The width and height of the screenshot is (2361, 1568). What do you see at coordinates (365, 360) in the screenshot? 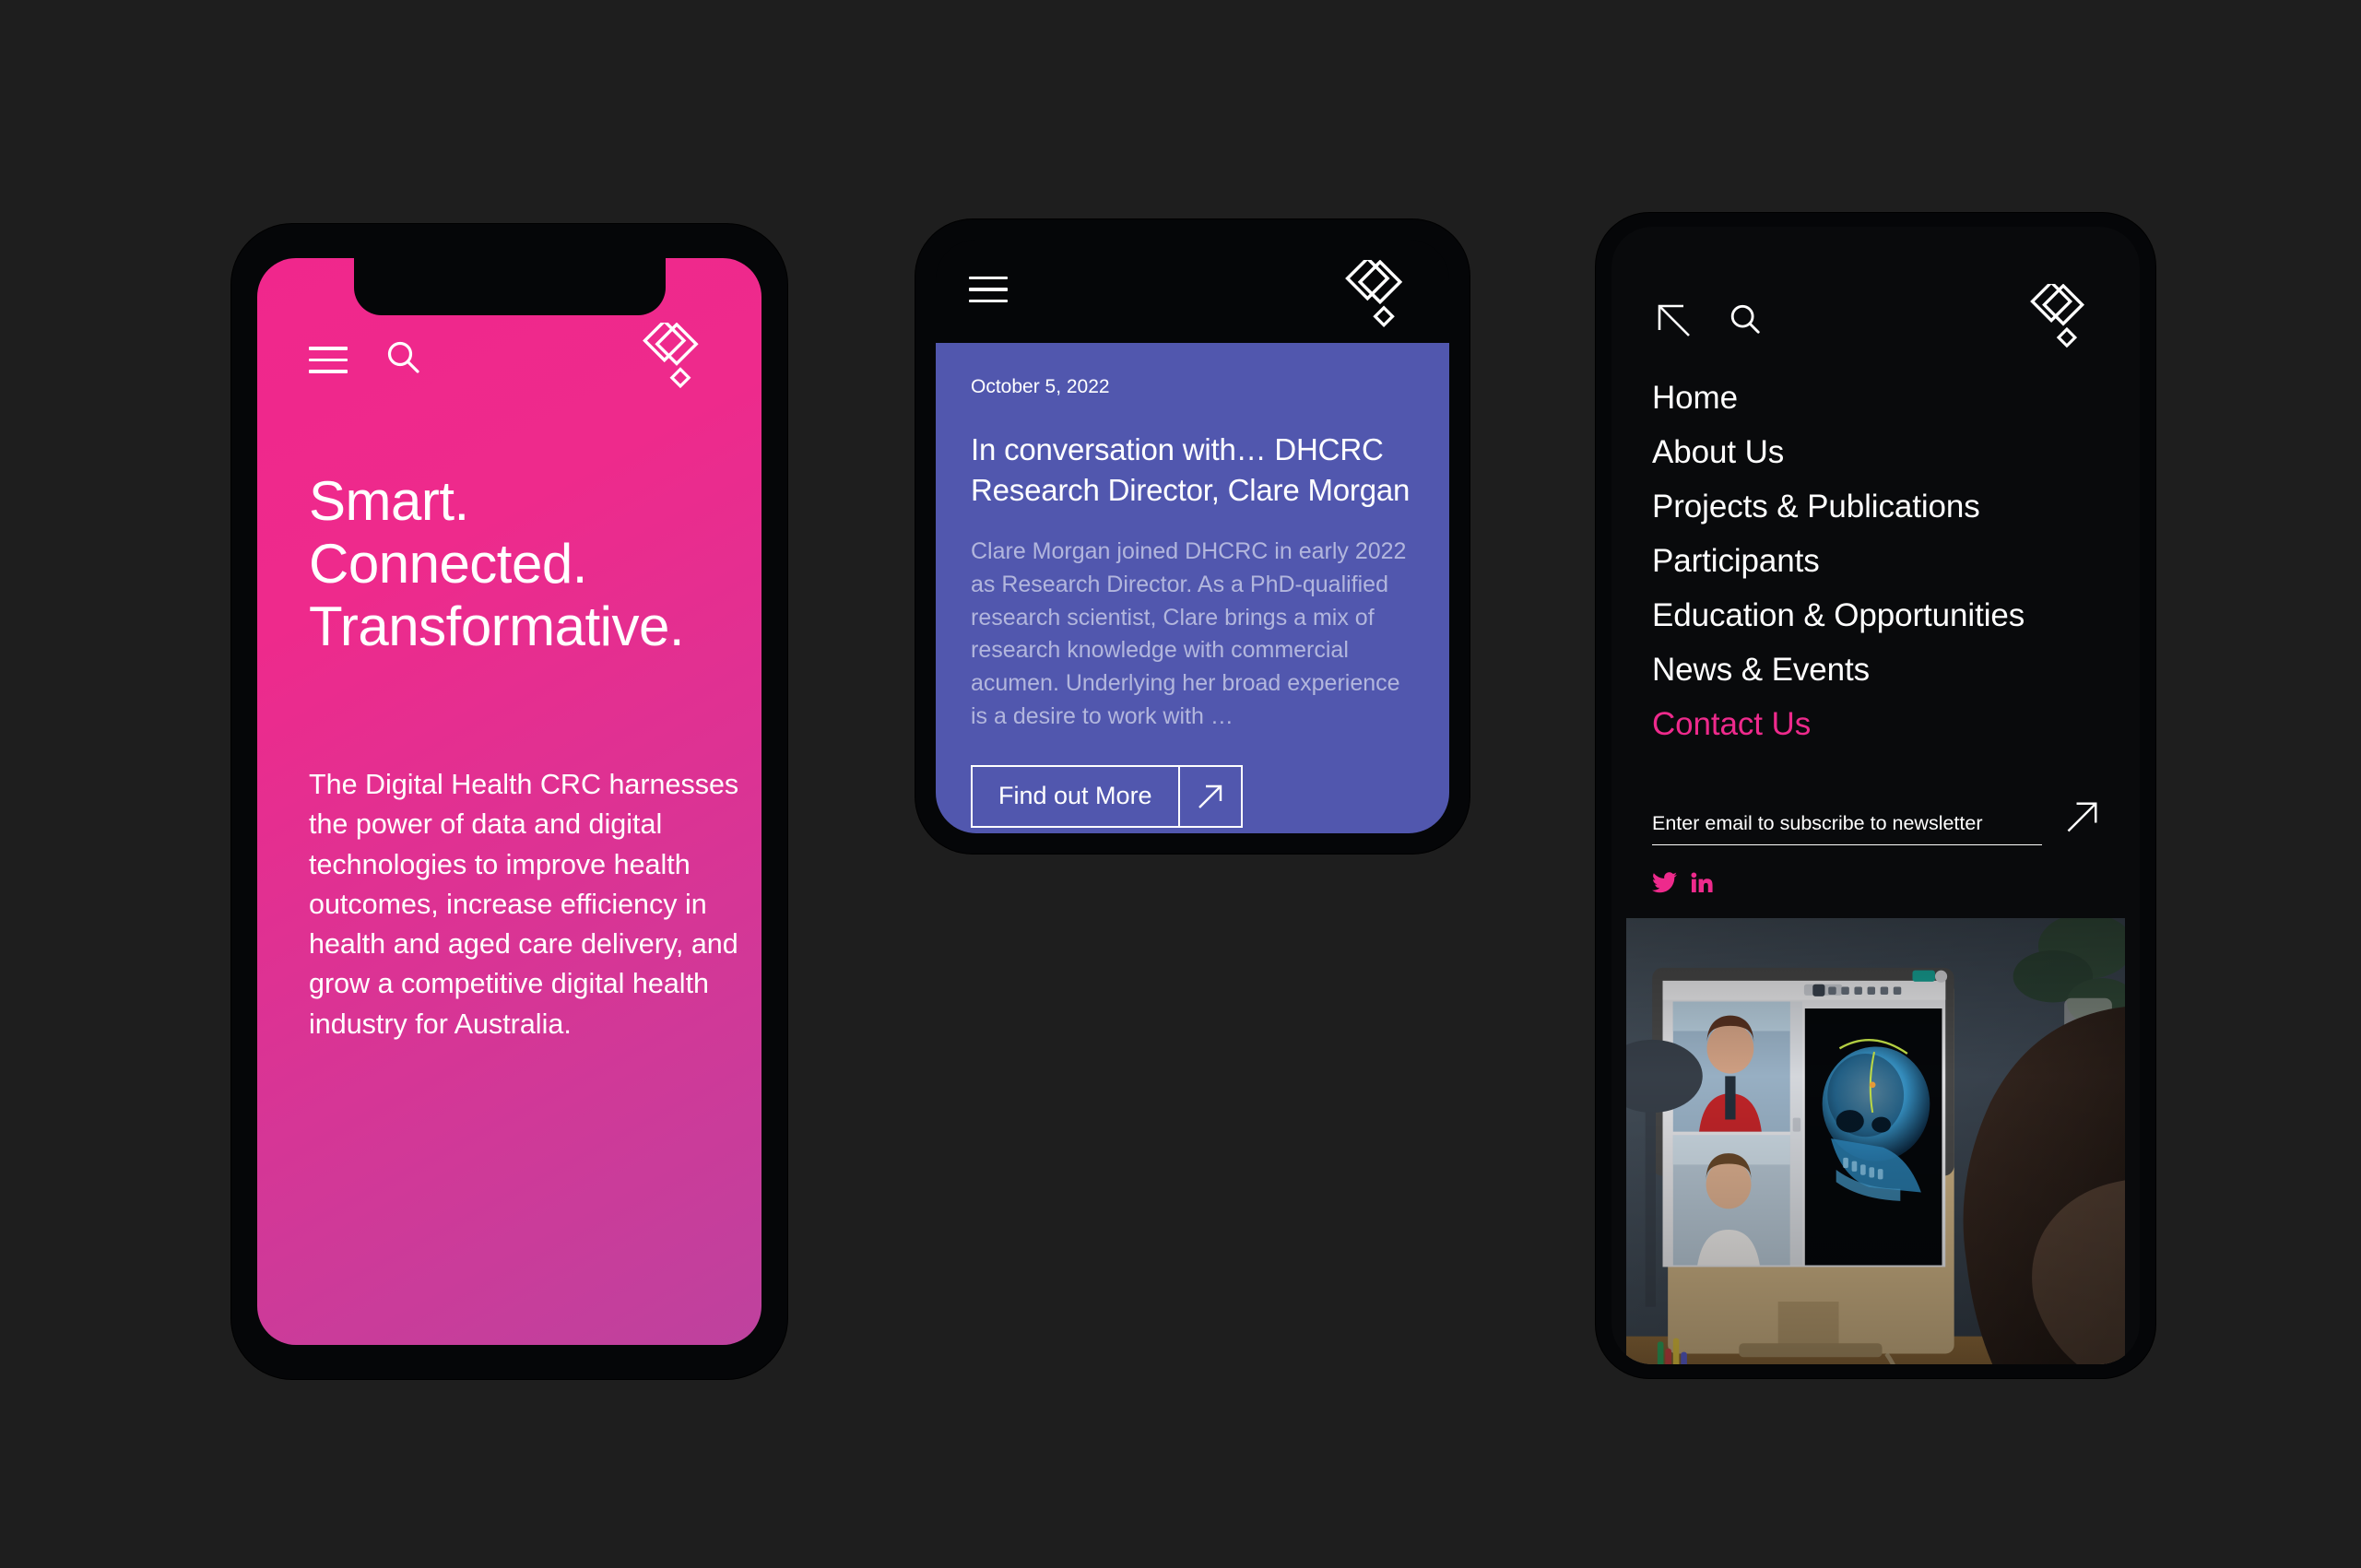
I see `phone1-header` at bounding box center [365, 360].